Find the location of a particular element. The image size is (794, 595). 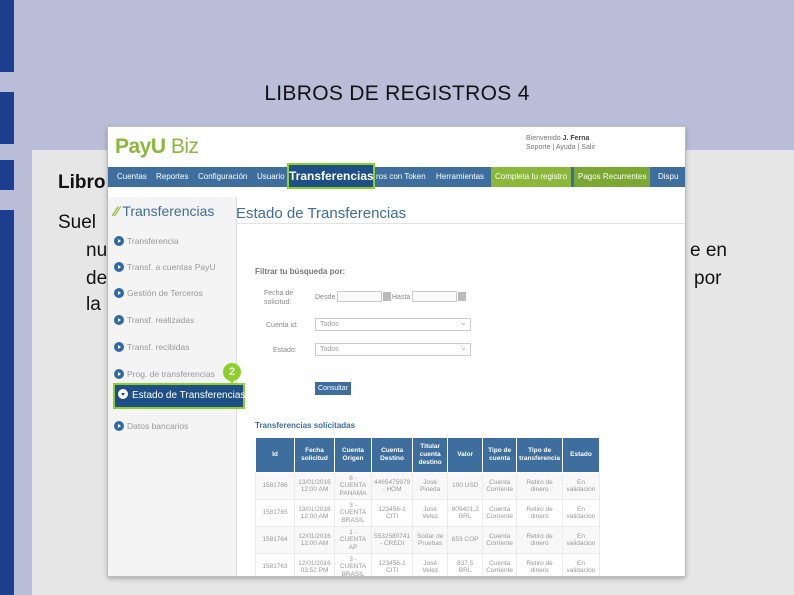

table-header: Tipo de cuenta is located at coordinates (500, 455).